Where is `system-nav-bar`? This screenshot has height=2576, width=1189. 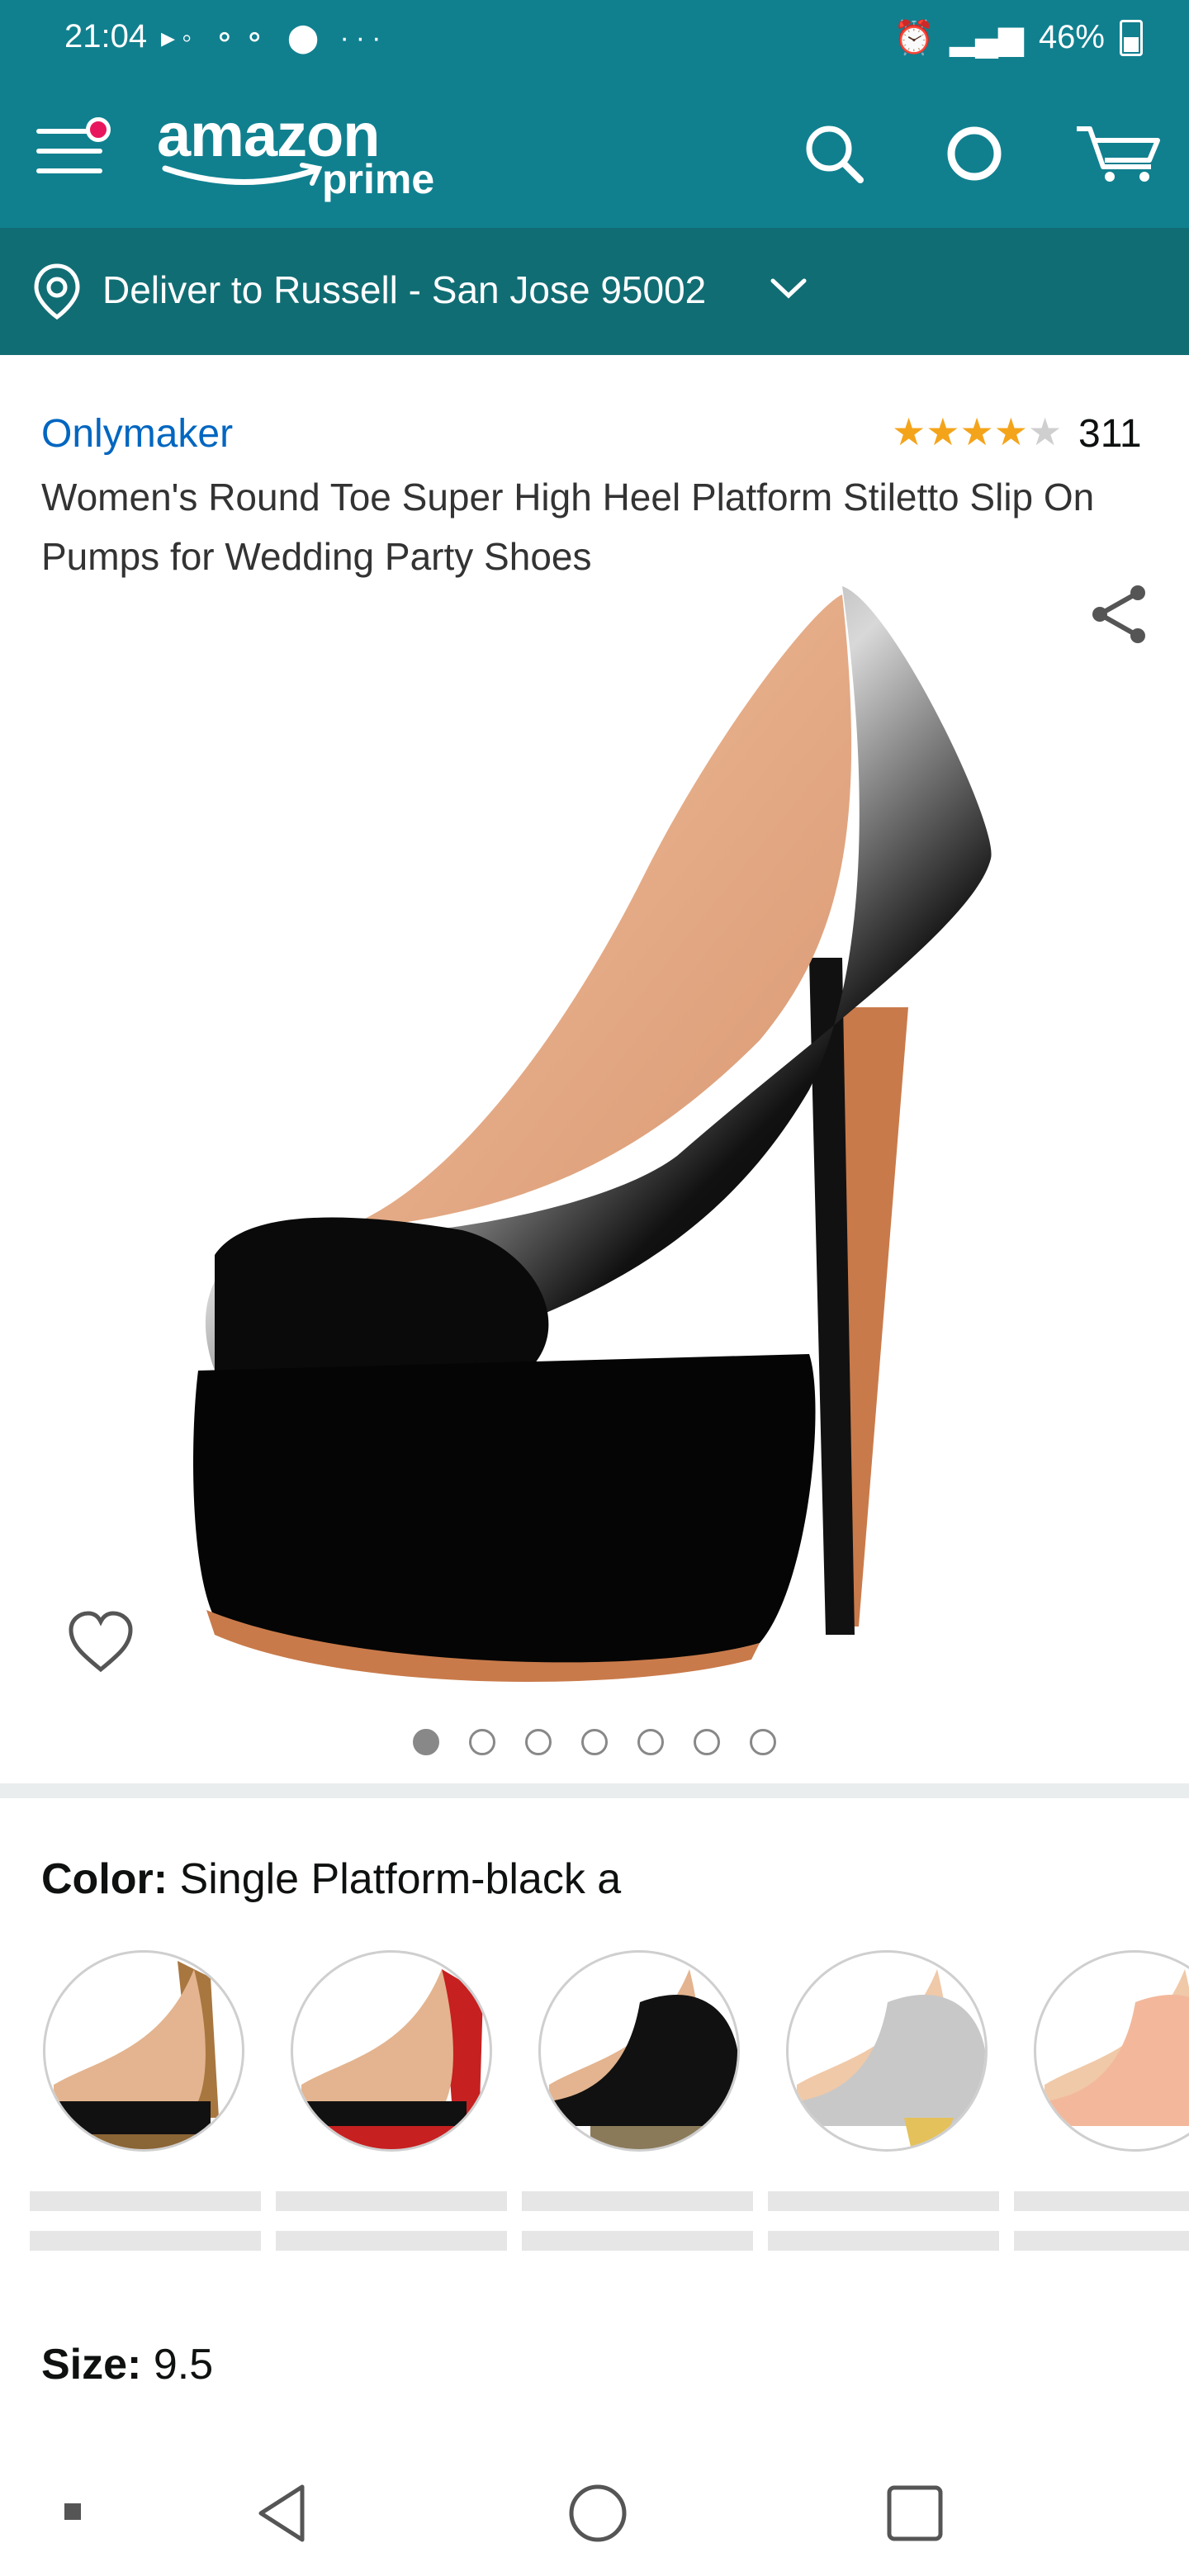 system-nav-bar is located at coordinates (594, 2510).